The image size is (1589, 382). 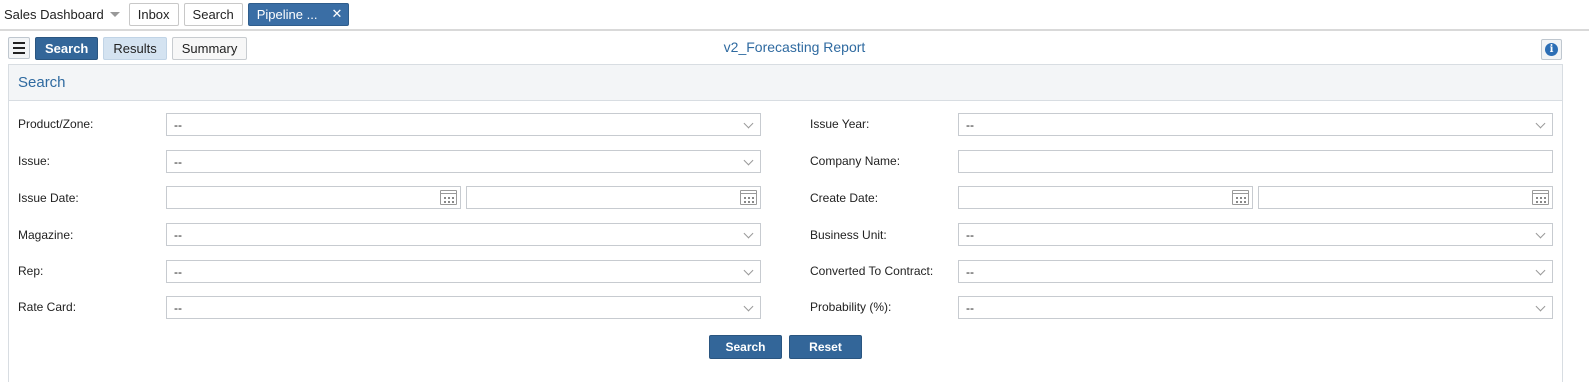 What do you see at coordinates (1255, 124) in the screenshot?
I see `issue-year-select: --` at bounding box center [1255, 124].